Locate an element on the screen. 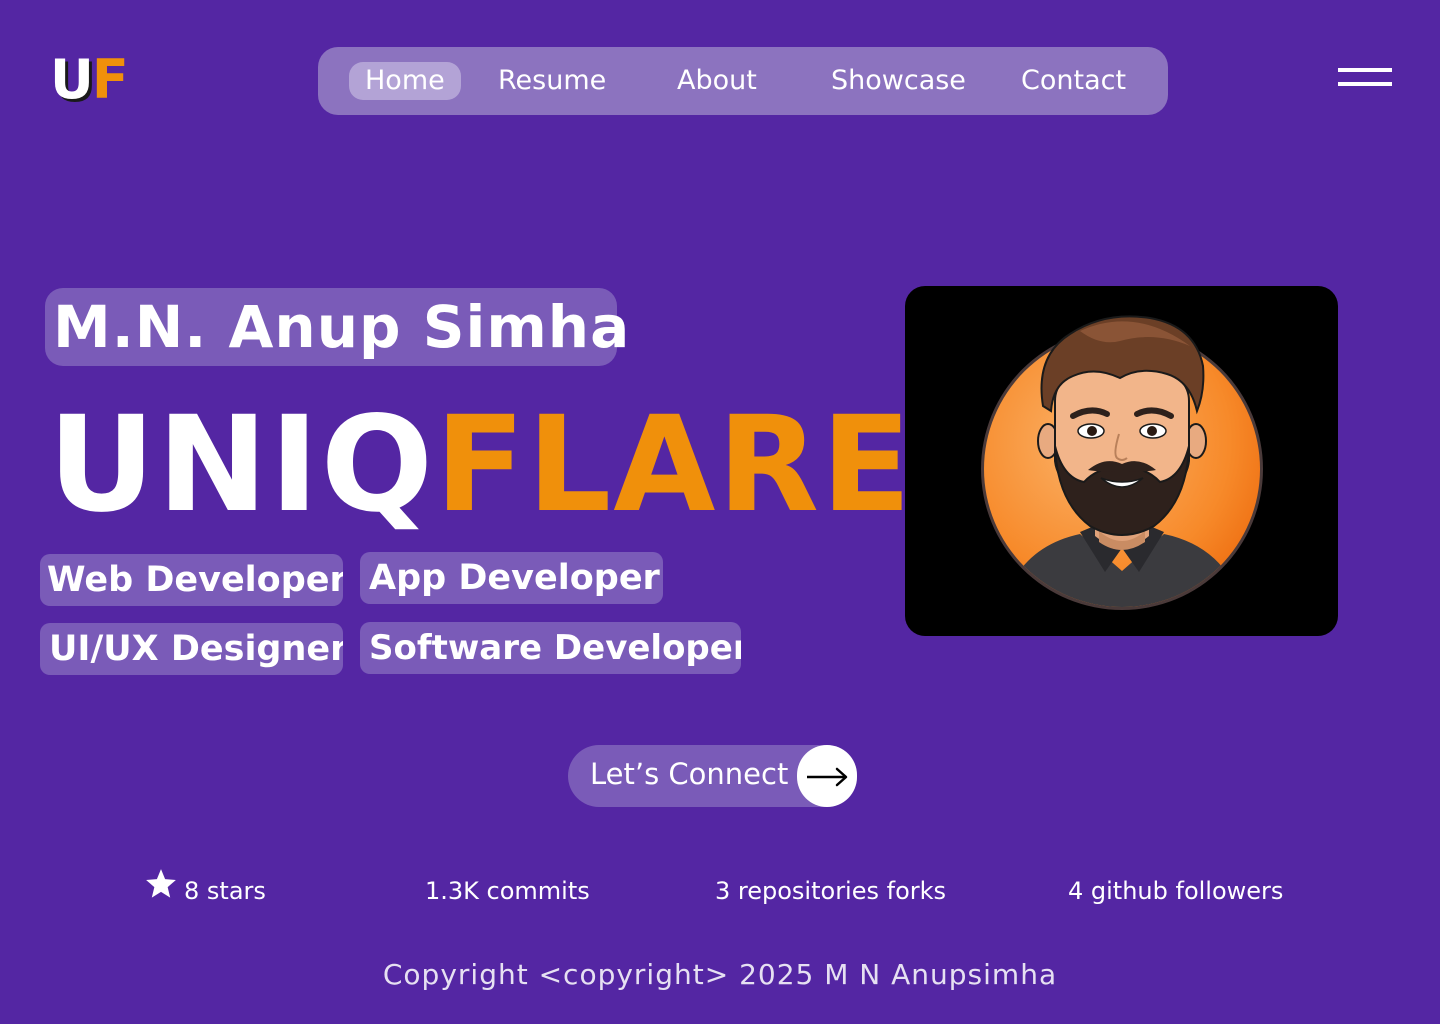  stat-stars: 8 stars is located at coordinates (205, 889).